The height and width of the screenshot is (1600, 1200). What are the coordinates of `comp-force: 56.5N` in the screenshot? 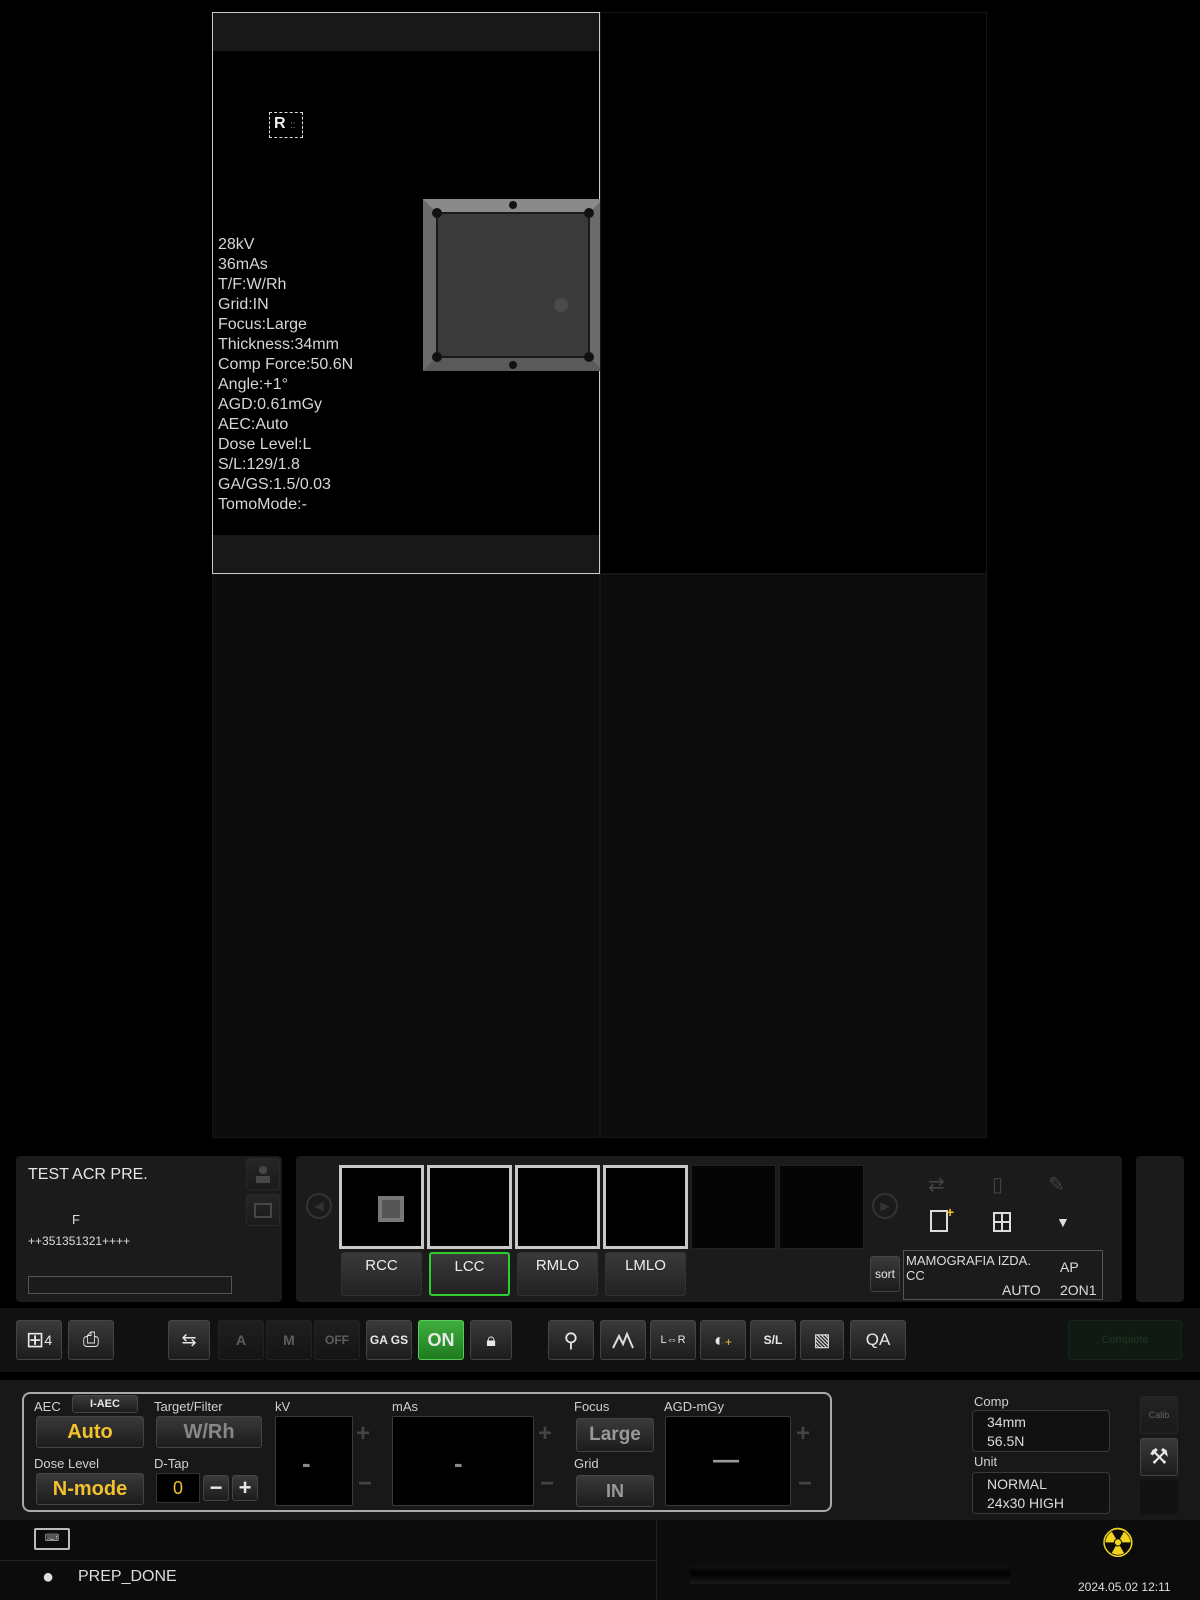 It's located at (1006, 1441).